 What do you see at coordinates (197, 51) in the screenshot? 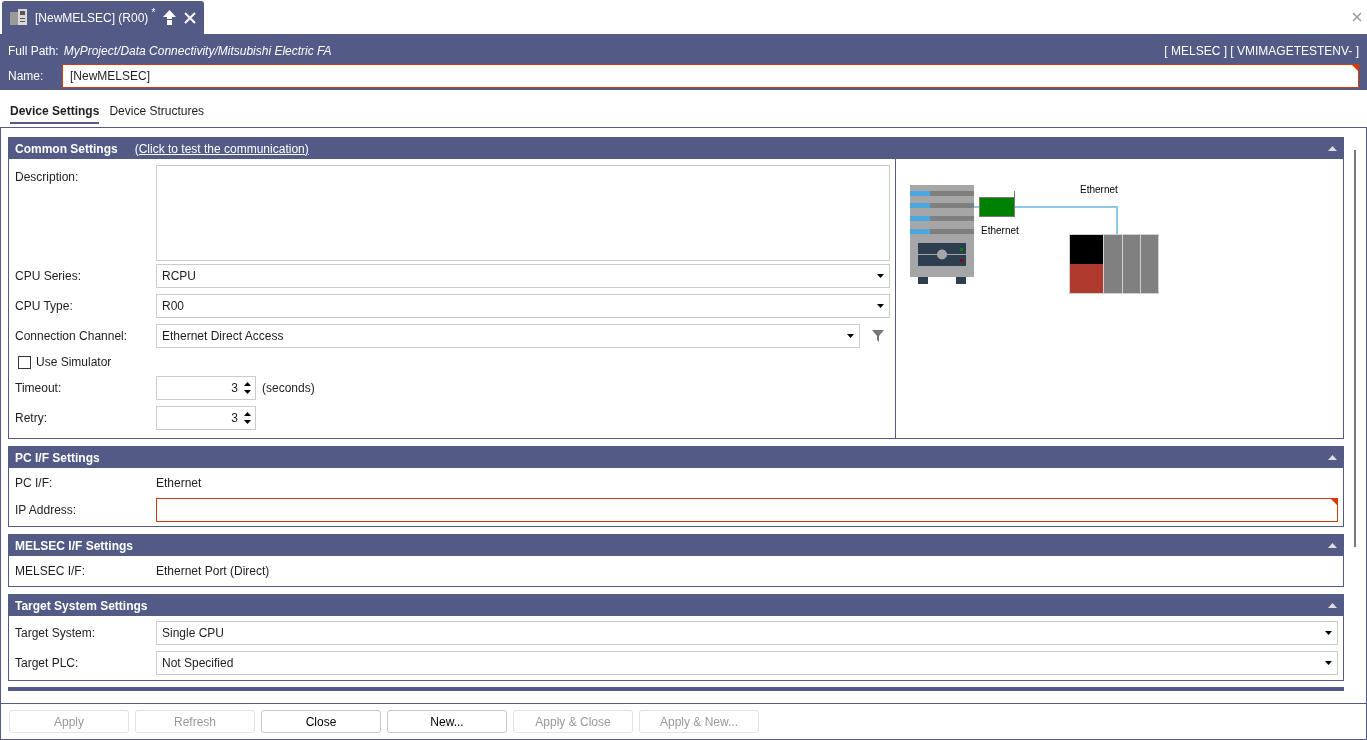
I see `full-path: MyProject/Data Connectivity/Mitsubishi Electric FA` at bounding box center [197, 51].